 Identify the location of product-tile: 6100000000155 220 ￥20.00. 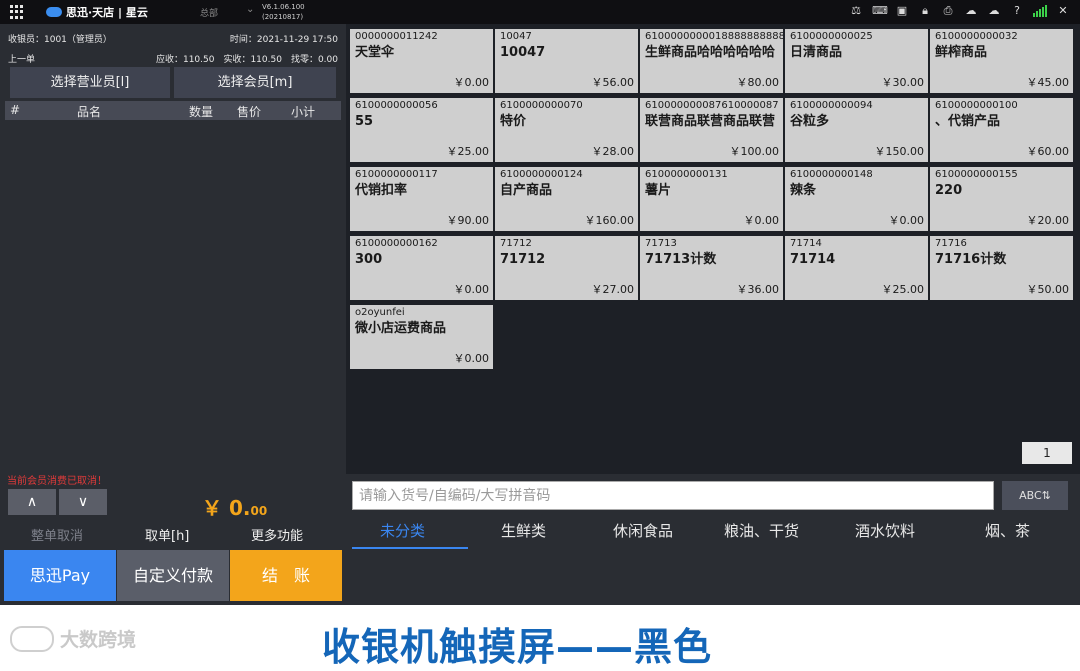
(1001, 199).